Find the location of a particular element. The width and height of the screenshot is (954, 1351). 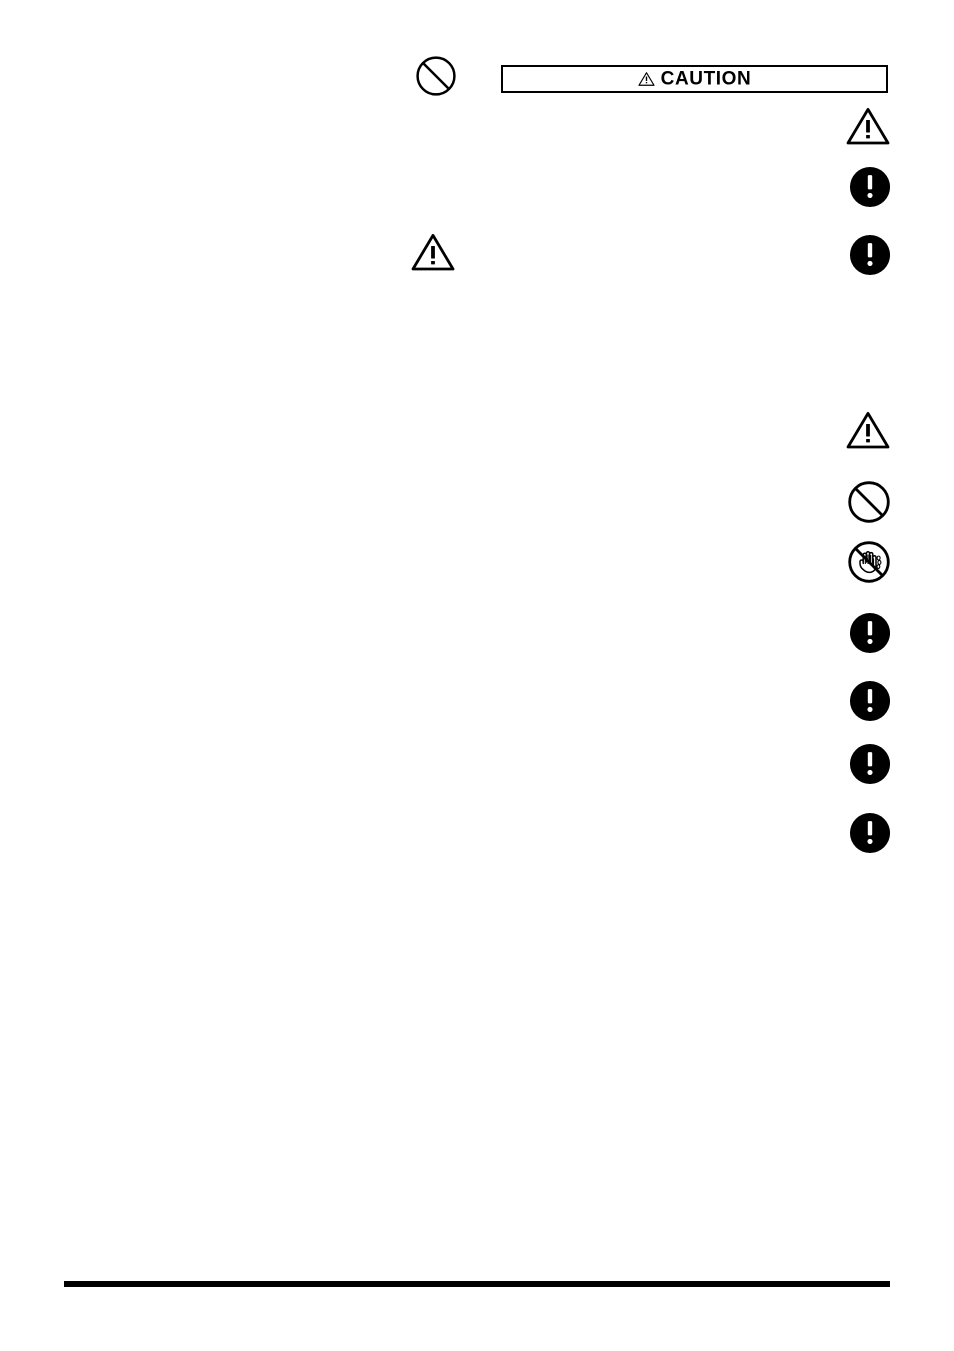

caution-banner-content: CAUTION is located at coordinates (695, 78).